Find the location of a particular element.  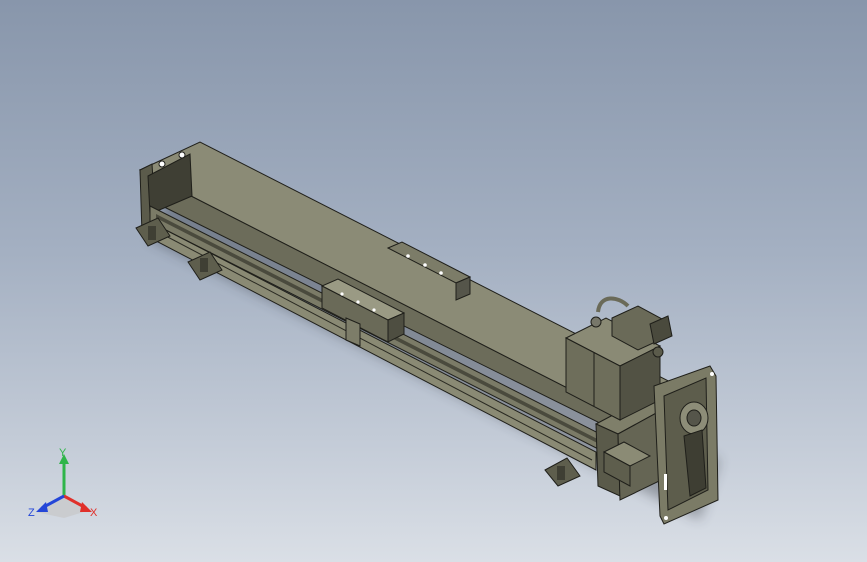

y-axis-label: Y is located at coordinates (63, 453).